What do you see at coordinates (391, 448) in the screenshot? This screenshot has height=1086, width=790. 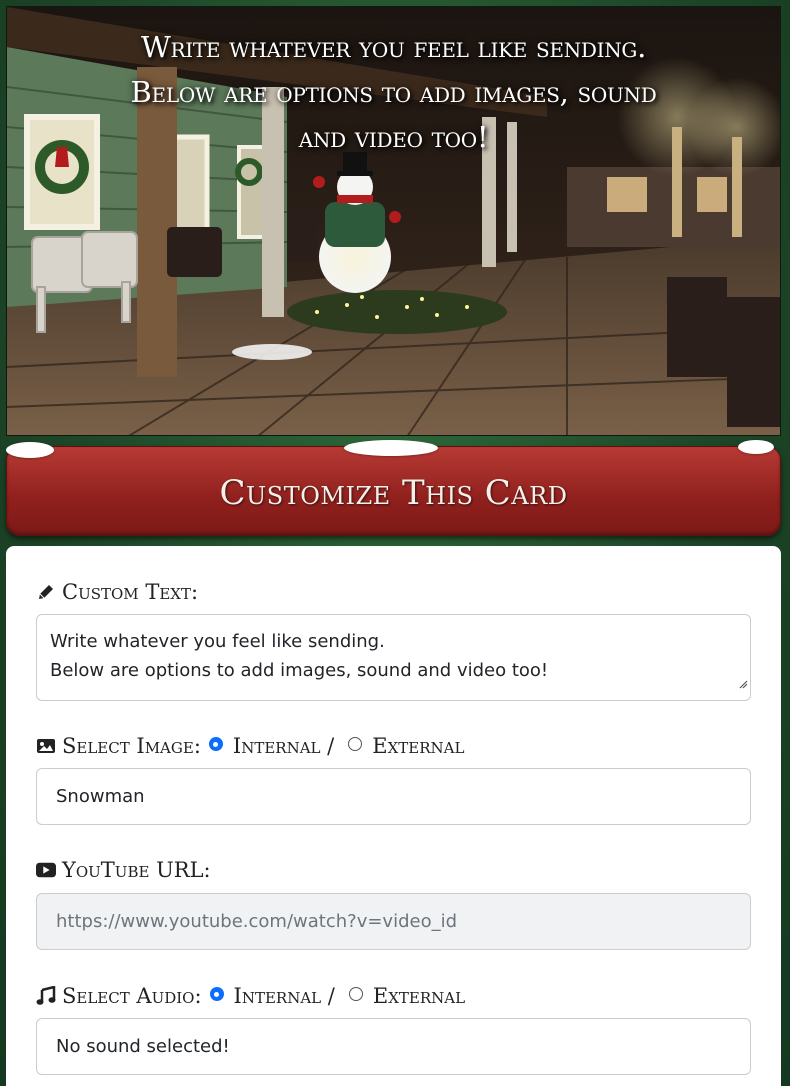 I see `snow-cap-center` at bounding box center [391, 448].